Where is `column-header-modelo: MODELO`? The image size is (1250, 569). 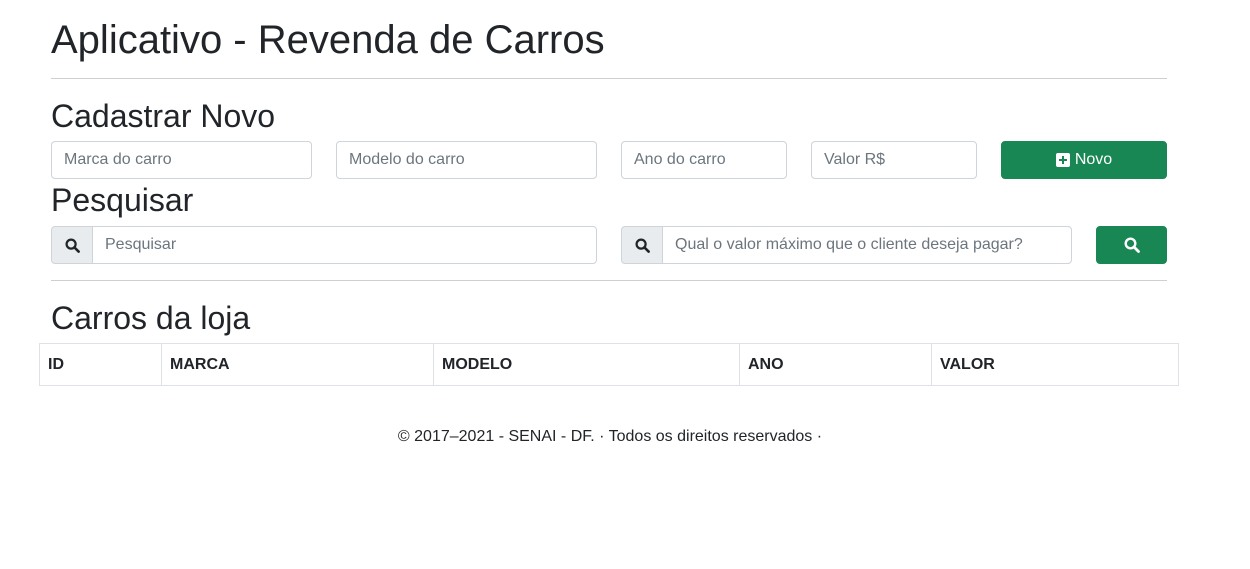
column-header-modelo: MODELO is located at coordinates (586, 364).